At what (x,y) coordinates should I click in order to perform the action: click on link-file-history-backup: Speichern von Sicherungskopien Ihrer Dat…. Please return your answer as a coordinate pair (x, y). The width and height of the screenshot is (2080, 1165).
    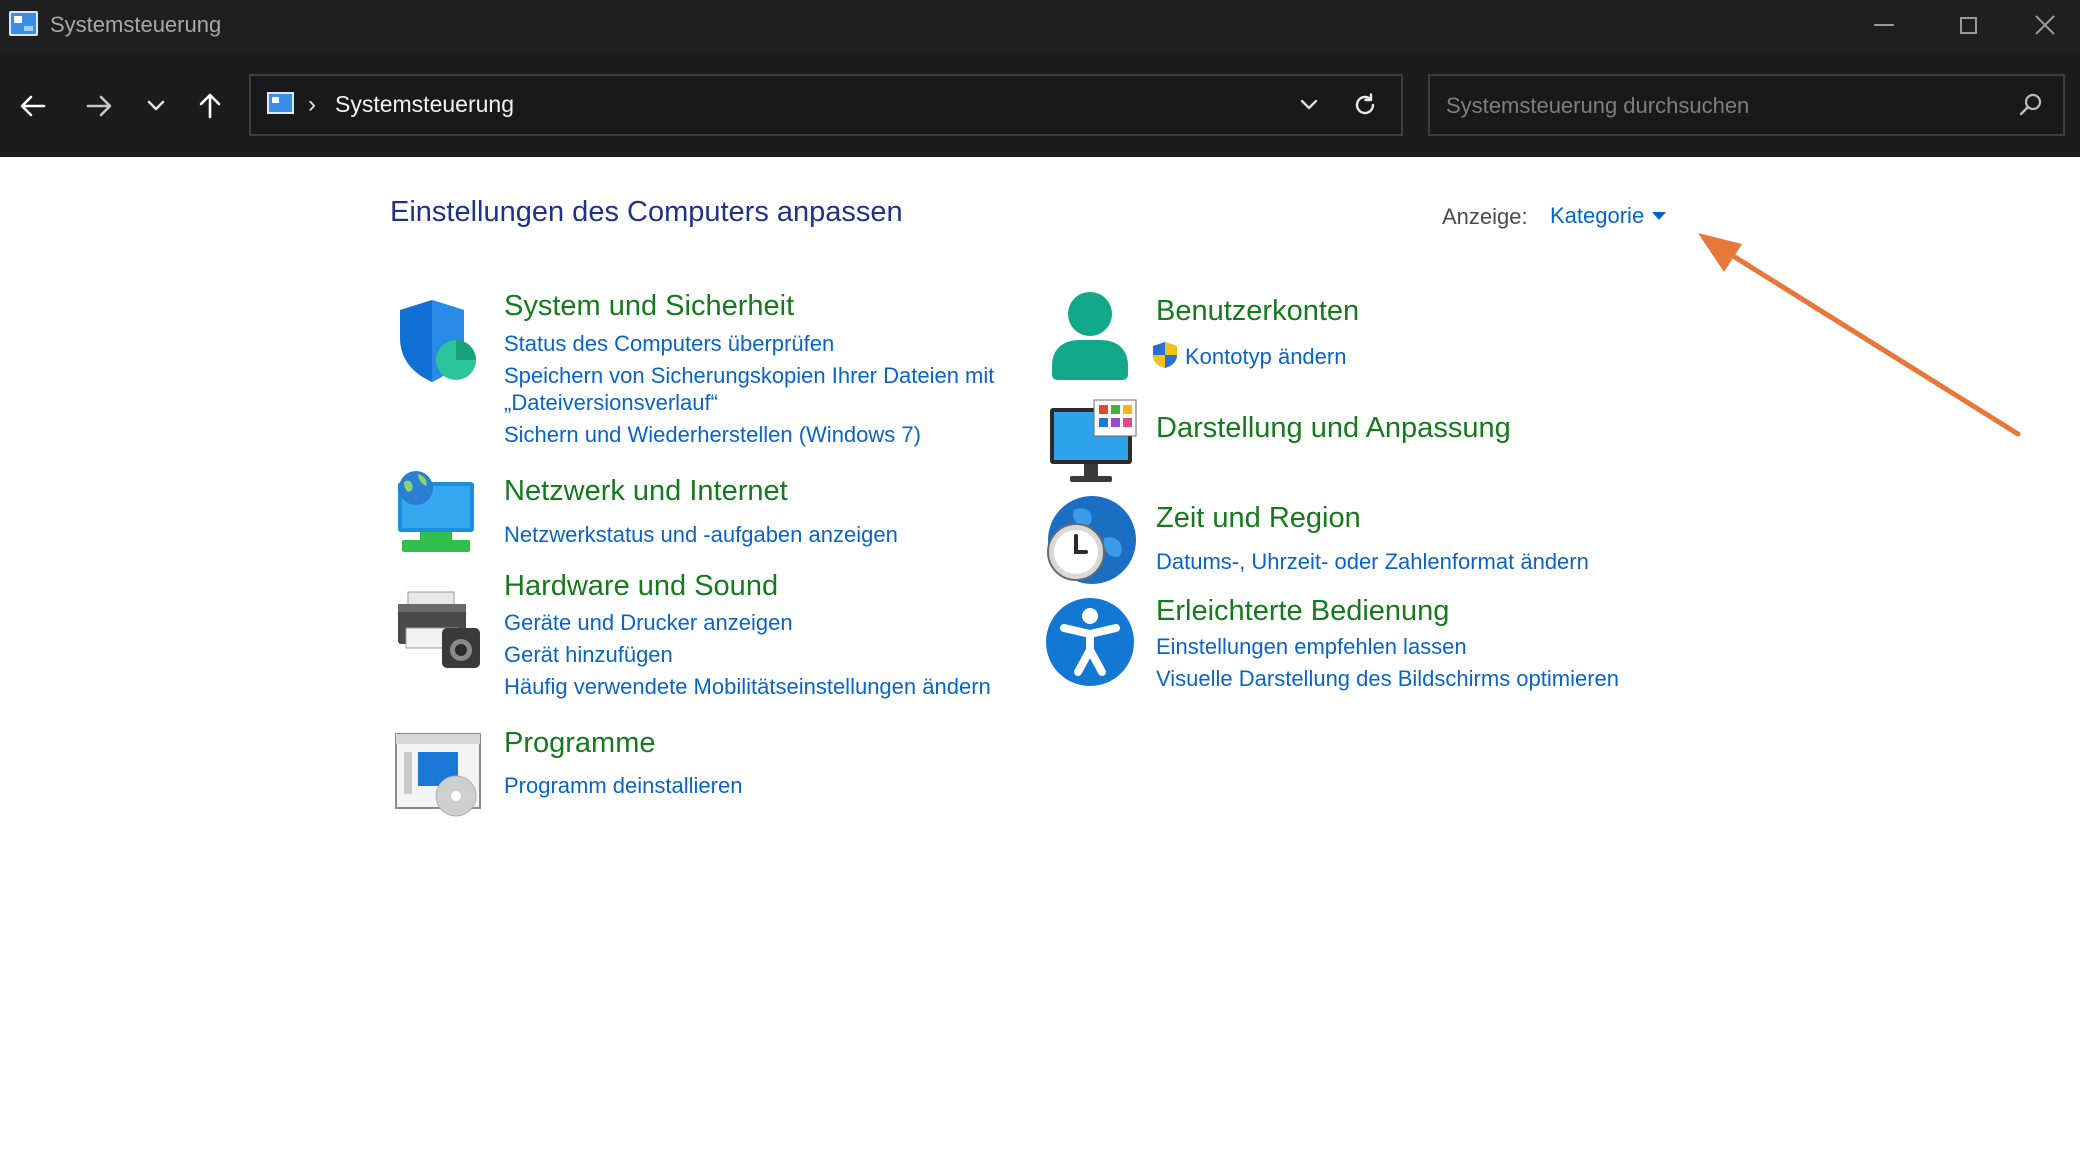
    Looking at the image, I should click on (749, 376).